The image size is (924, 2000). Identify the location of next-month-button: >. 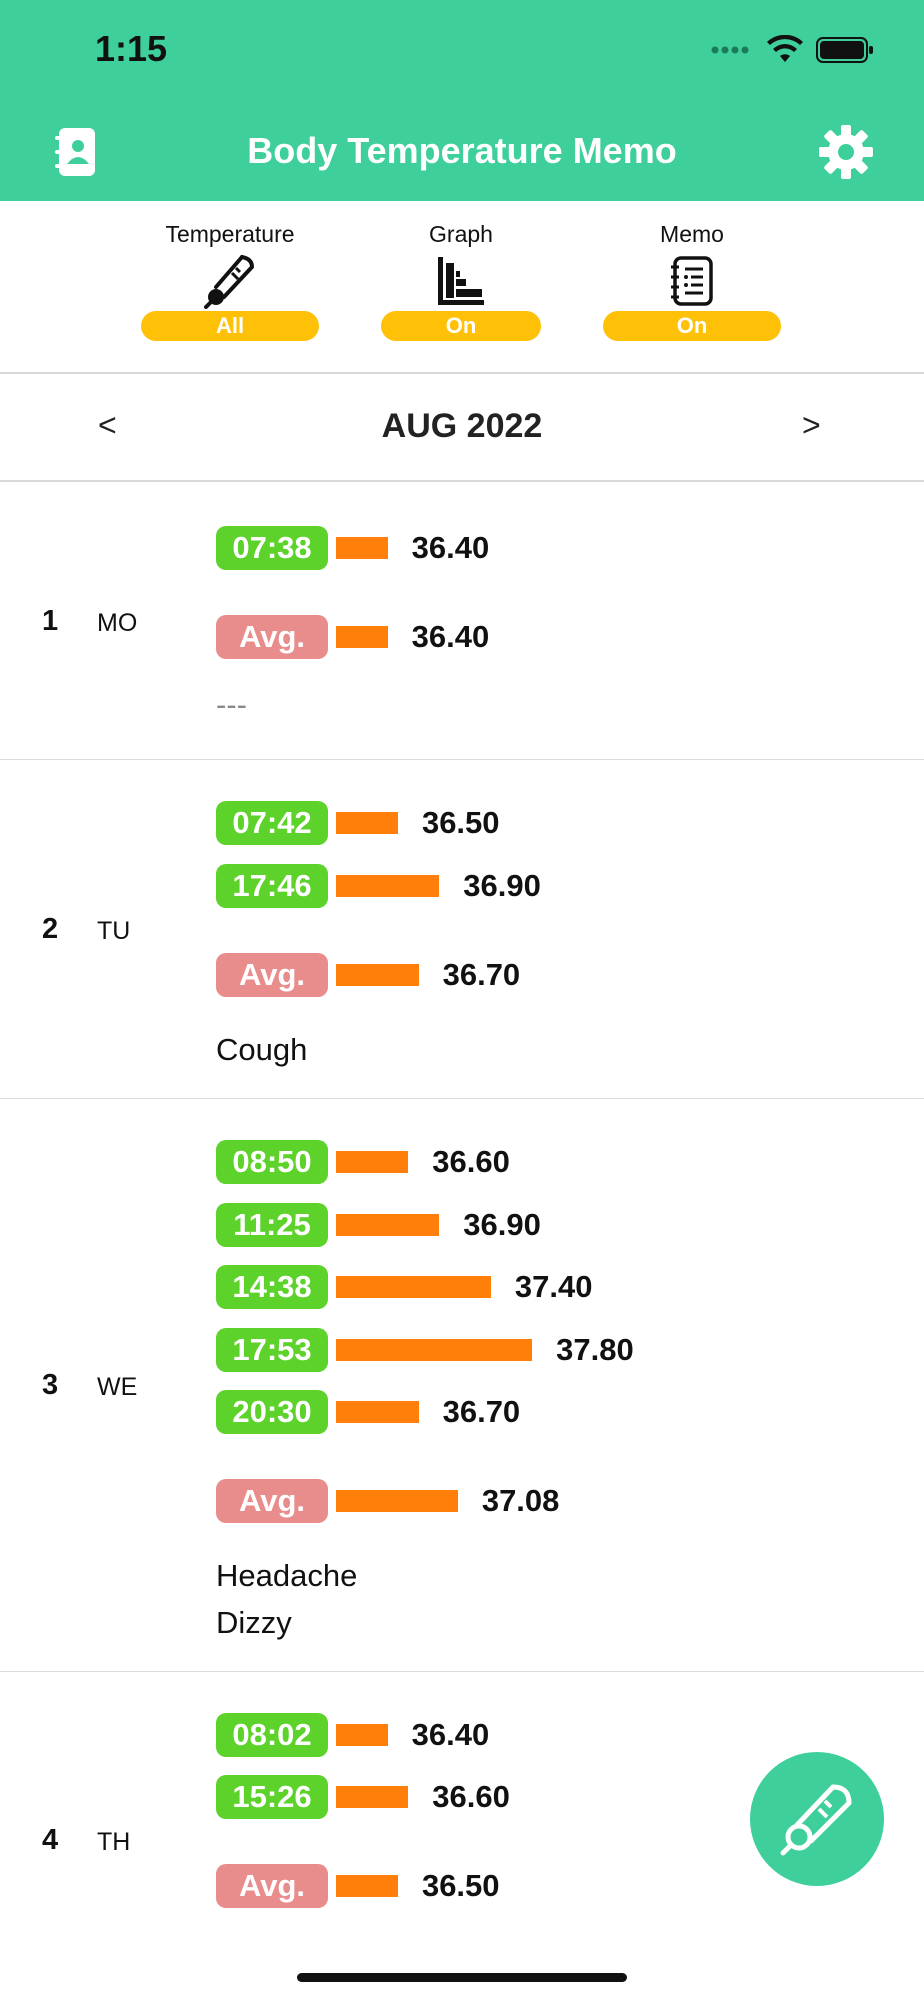
(811, 425).